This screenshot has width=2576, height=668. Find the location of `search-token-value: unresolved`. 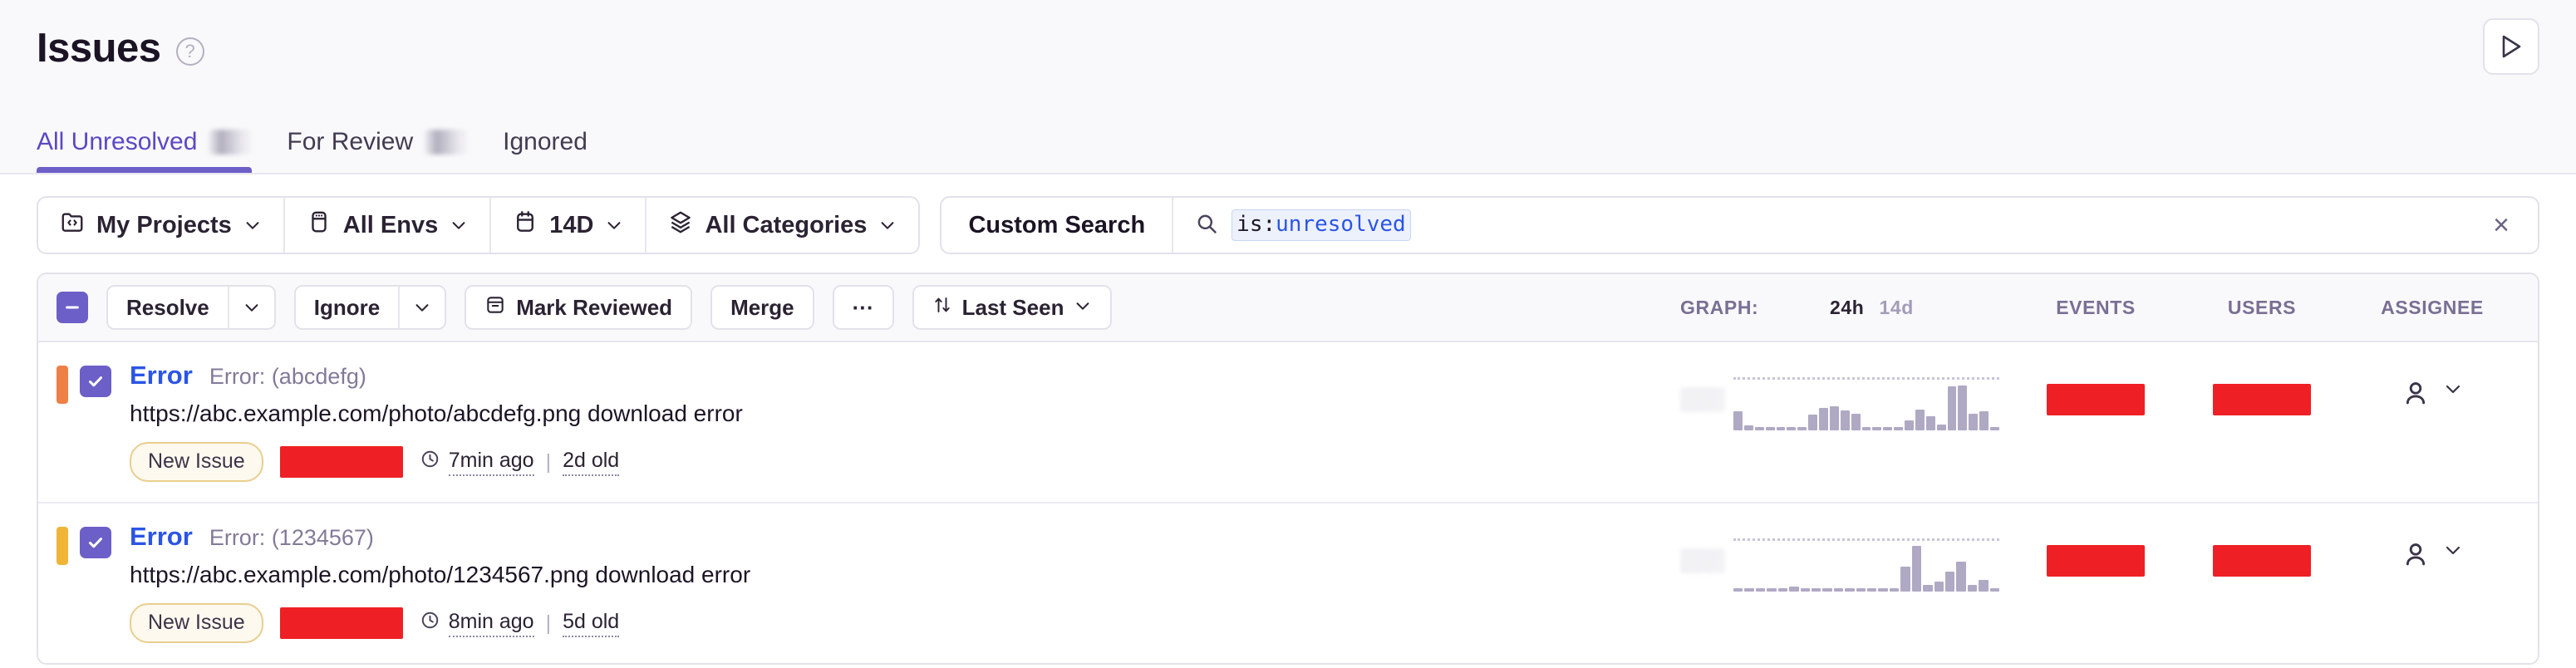

search-token-value: unresolved is located at coordinates (1341, 225).